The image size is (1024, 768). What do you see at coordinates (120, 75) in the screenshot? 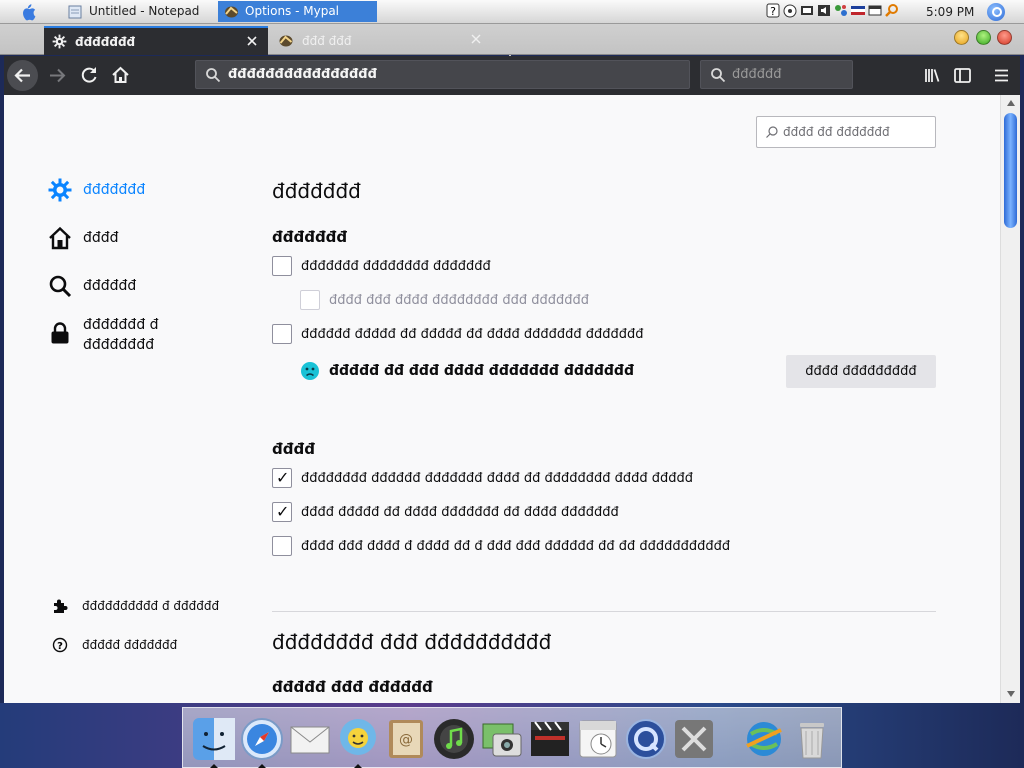
I see `home-button` at bounding box center [120, 75].